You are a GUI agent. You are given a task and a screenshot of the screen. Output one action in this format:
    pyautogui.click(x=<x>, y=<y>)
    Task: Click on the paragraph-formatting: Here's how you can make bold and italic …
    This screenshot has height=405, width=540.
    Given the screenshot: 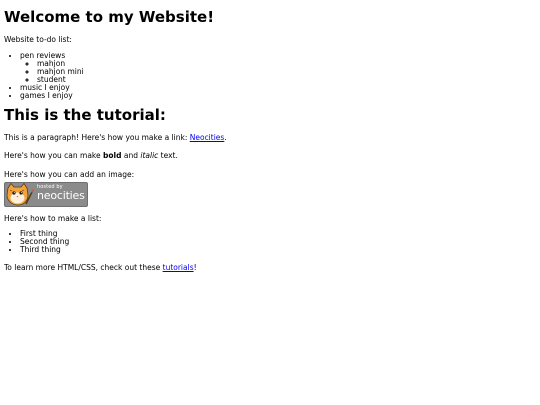 What is the action you would take?
    pyautogui.click(x=270, y=156)
    